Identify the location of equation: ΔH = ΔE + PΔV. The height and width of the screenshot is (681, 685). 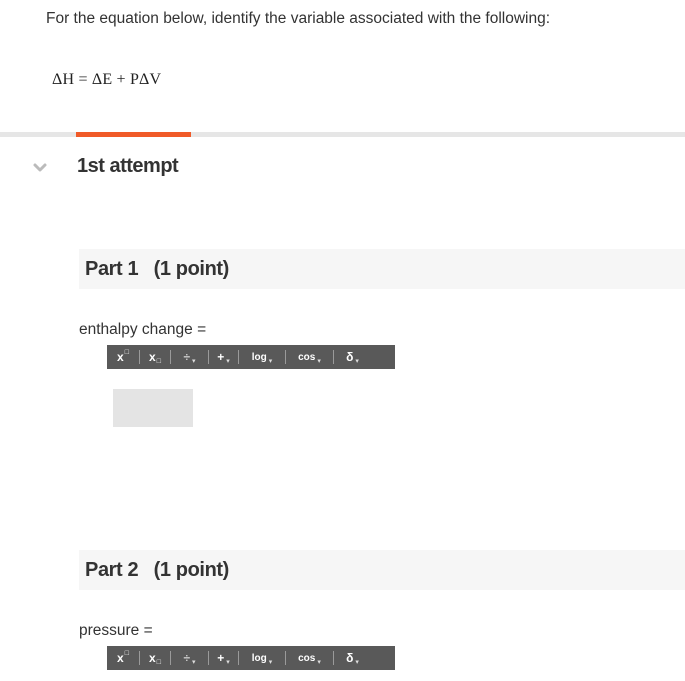
(107, 79).